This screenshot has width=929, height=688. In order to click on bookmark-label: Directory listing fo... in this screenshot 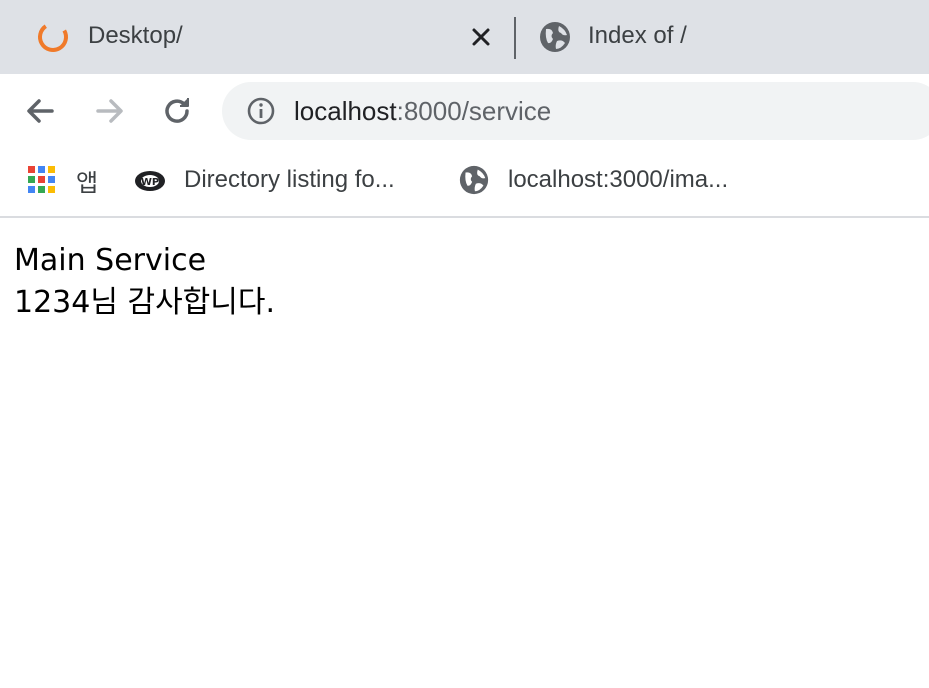, I will do `click(289, 179)`.